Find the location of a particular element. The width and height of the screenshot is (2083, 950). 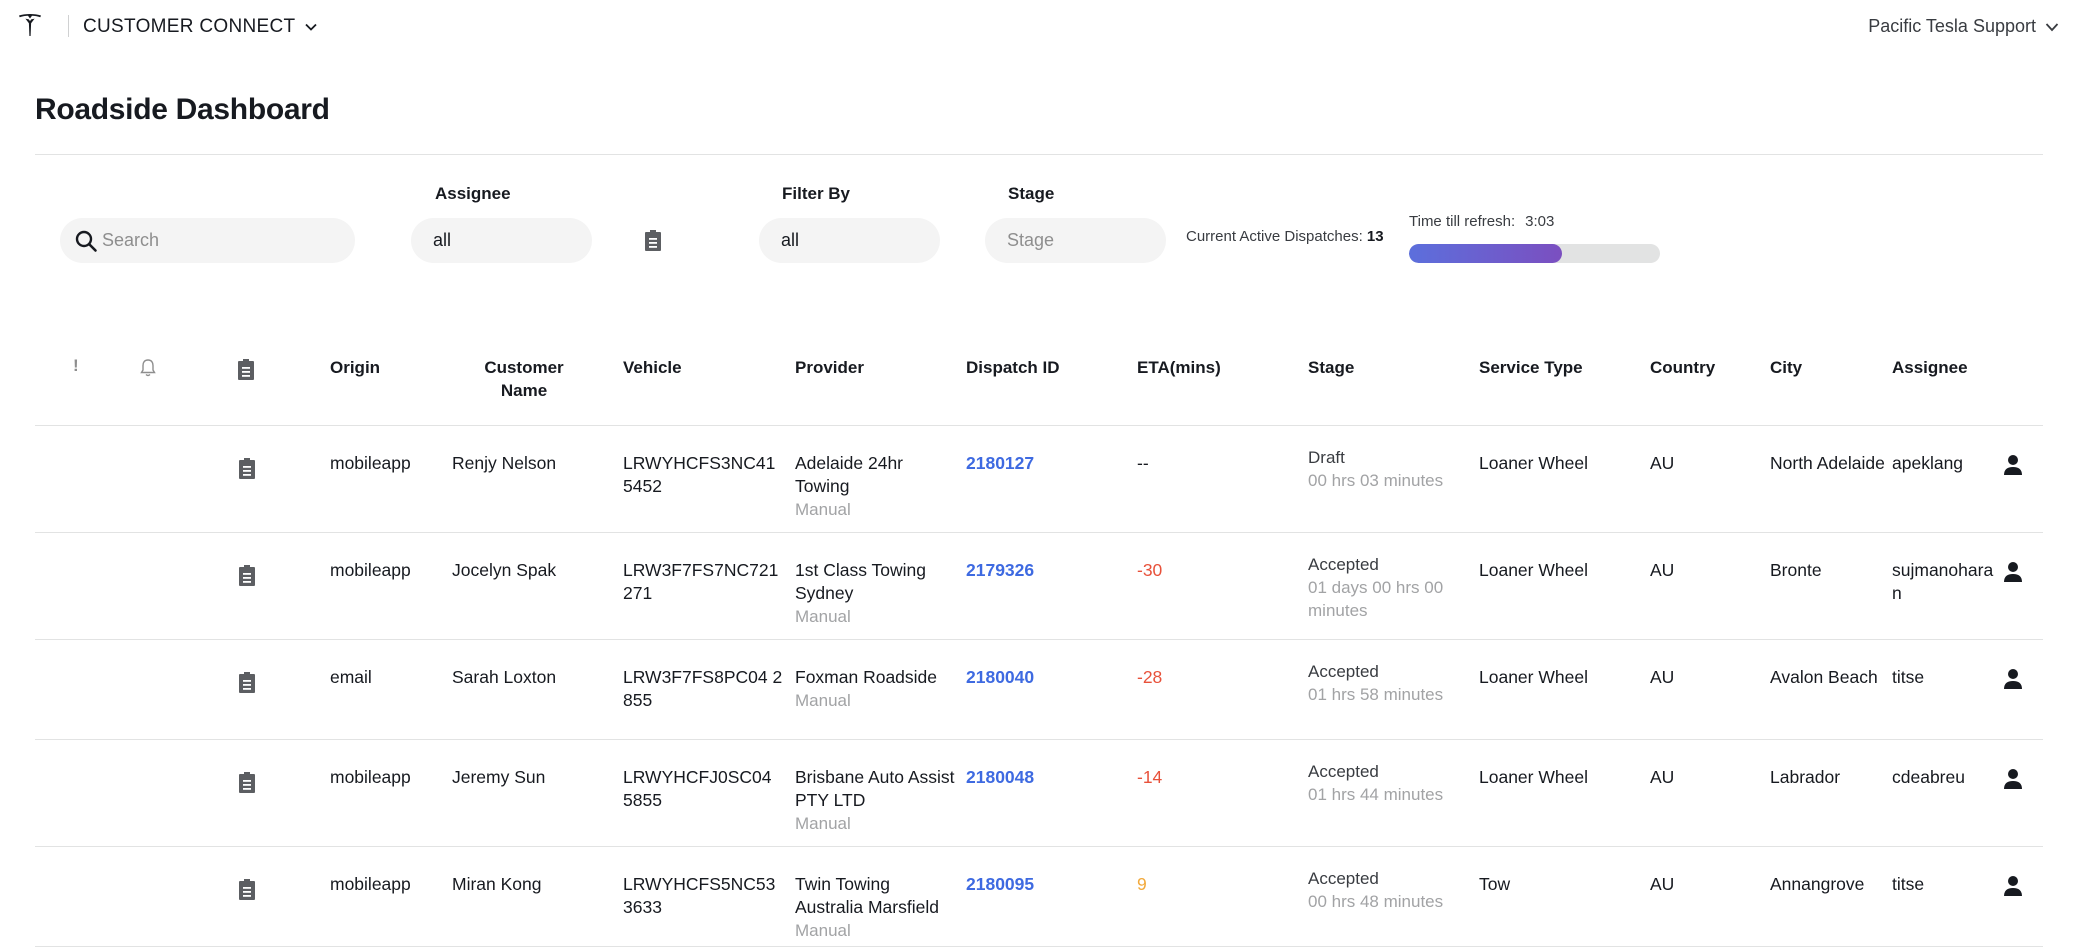

column-vehicle: Vehicle is located at coordinates (652, 367).